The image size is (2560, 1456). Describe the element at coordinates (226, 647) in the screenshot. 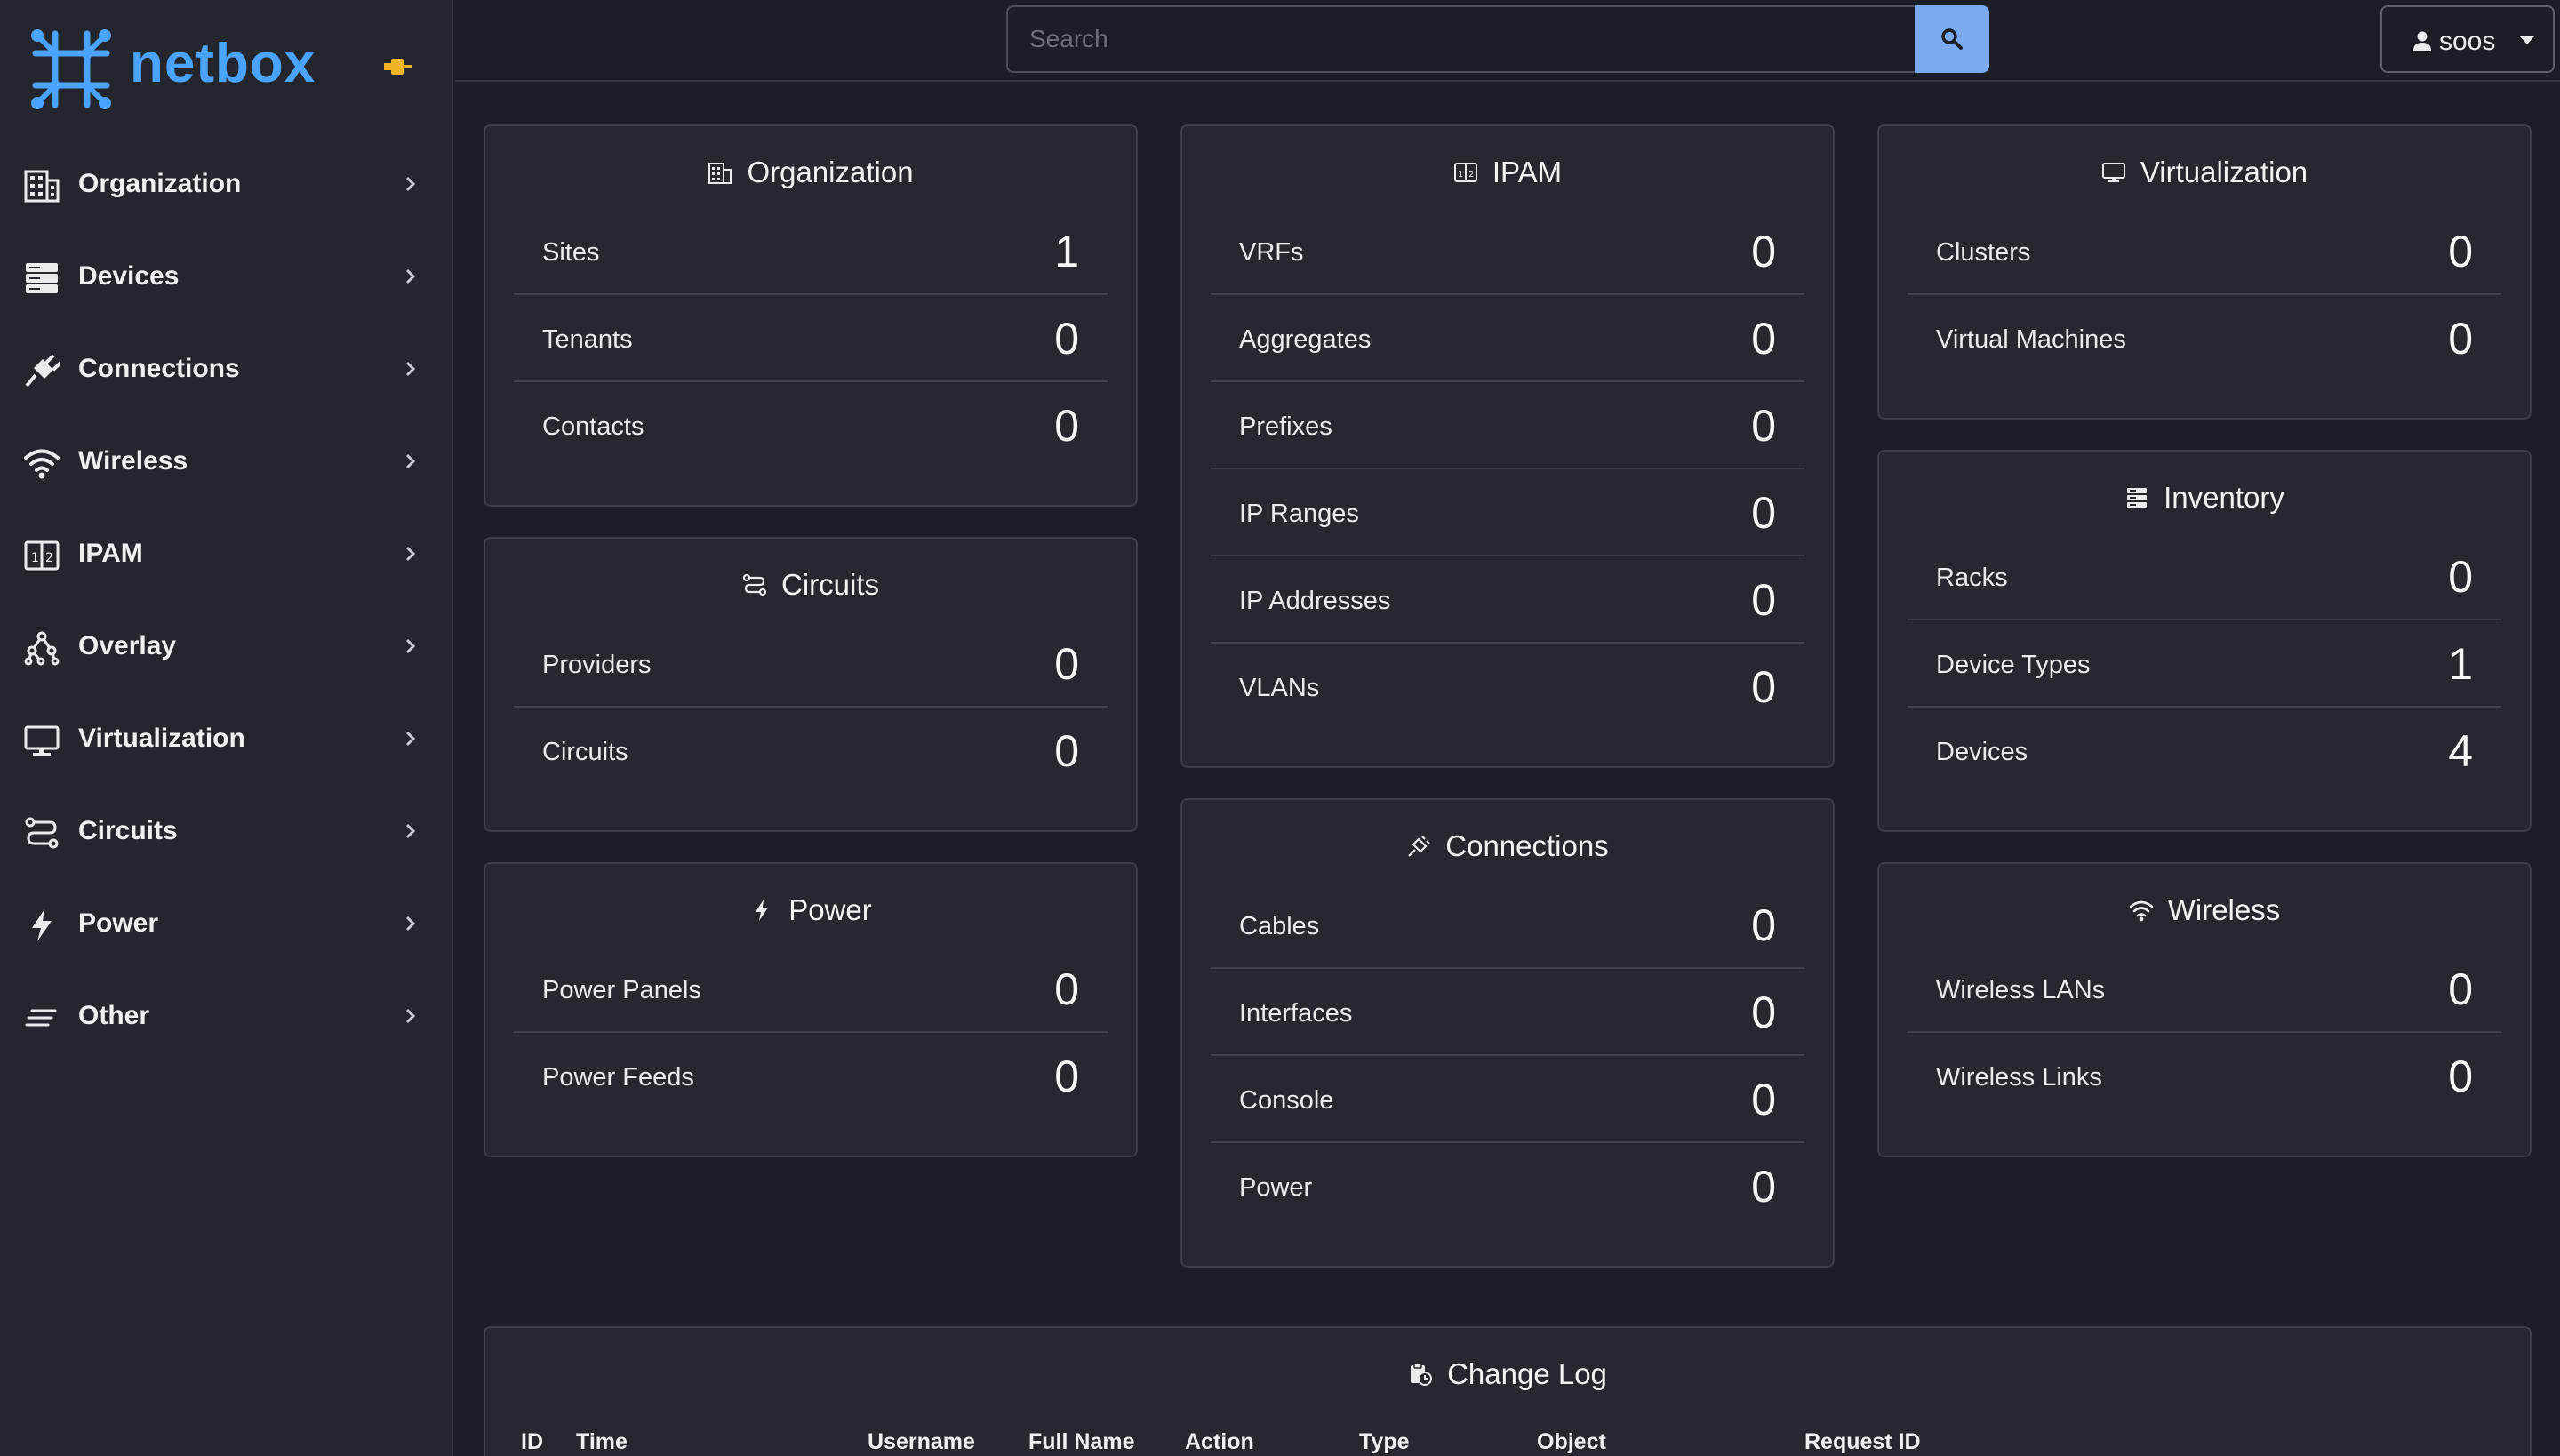

I see `sidebar-item-overlay: Overlay` at that location.